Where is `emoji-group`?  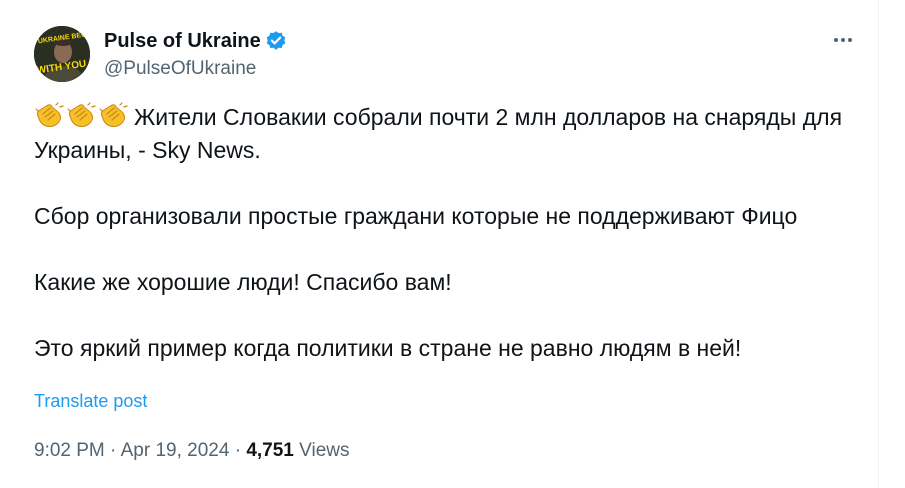
emoji-group is located at coordinates (82, 116).